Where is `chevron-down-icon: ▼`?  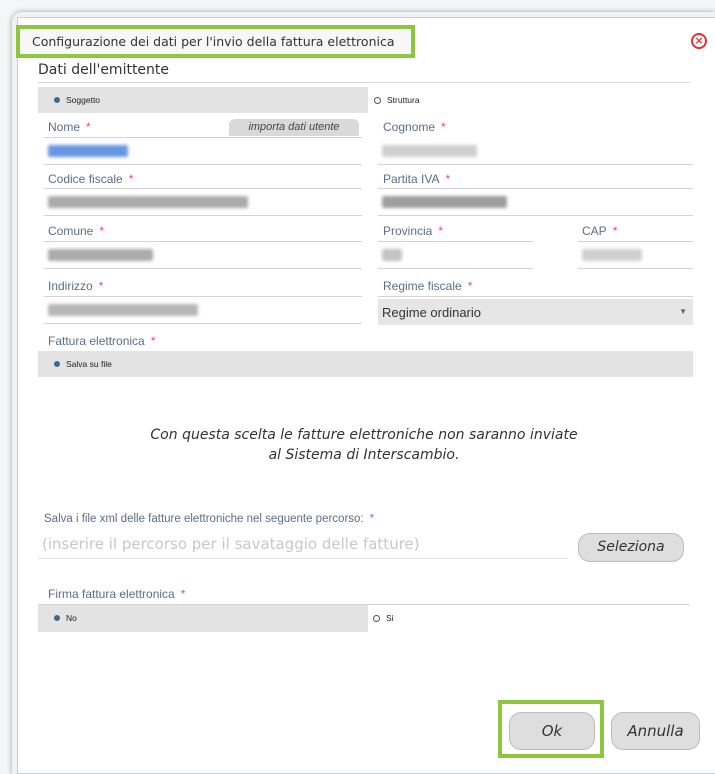 chevron-down-icon: ▼ is located at coordinates (683, 311).